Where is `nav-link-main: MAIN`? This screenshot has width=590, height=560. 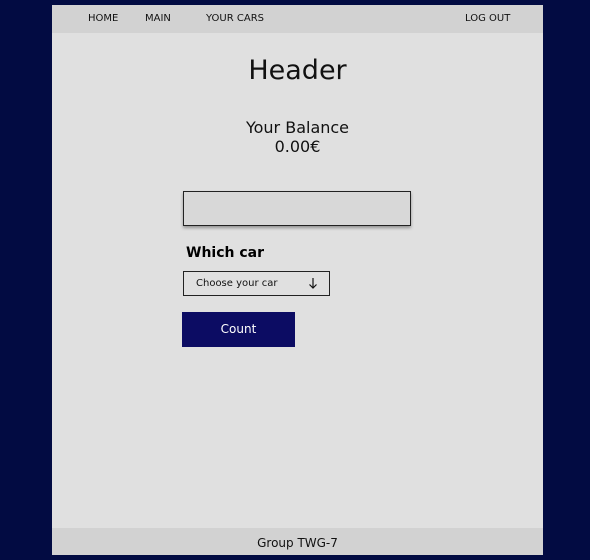 nav-link-main: MAIN is located at coordinates (158, 19).